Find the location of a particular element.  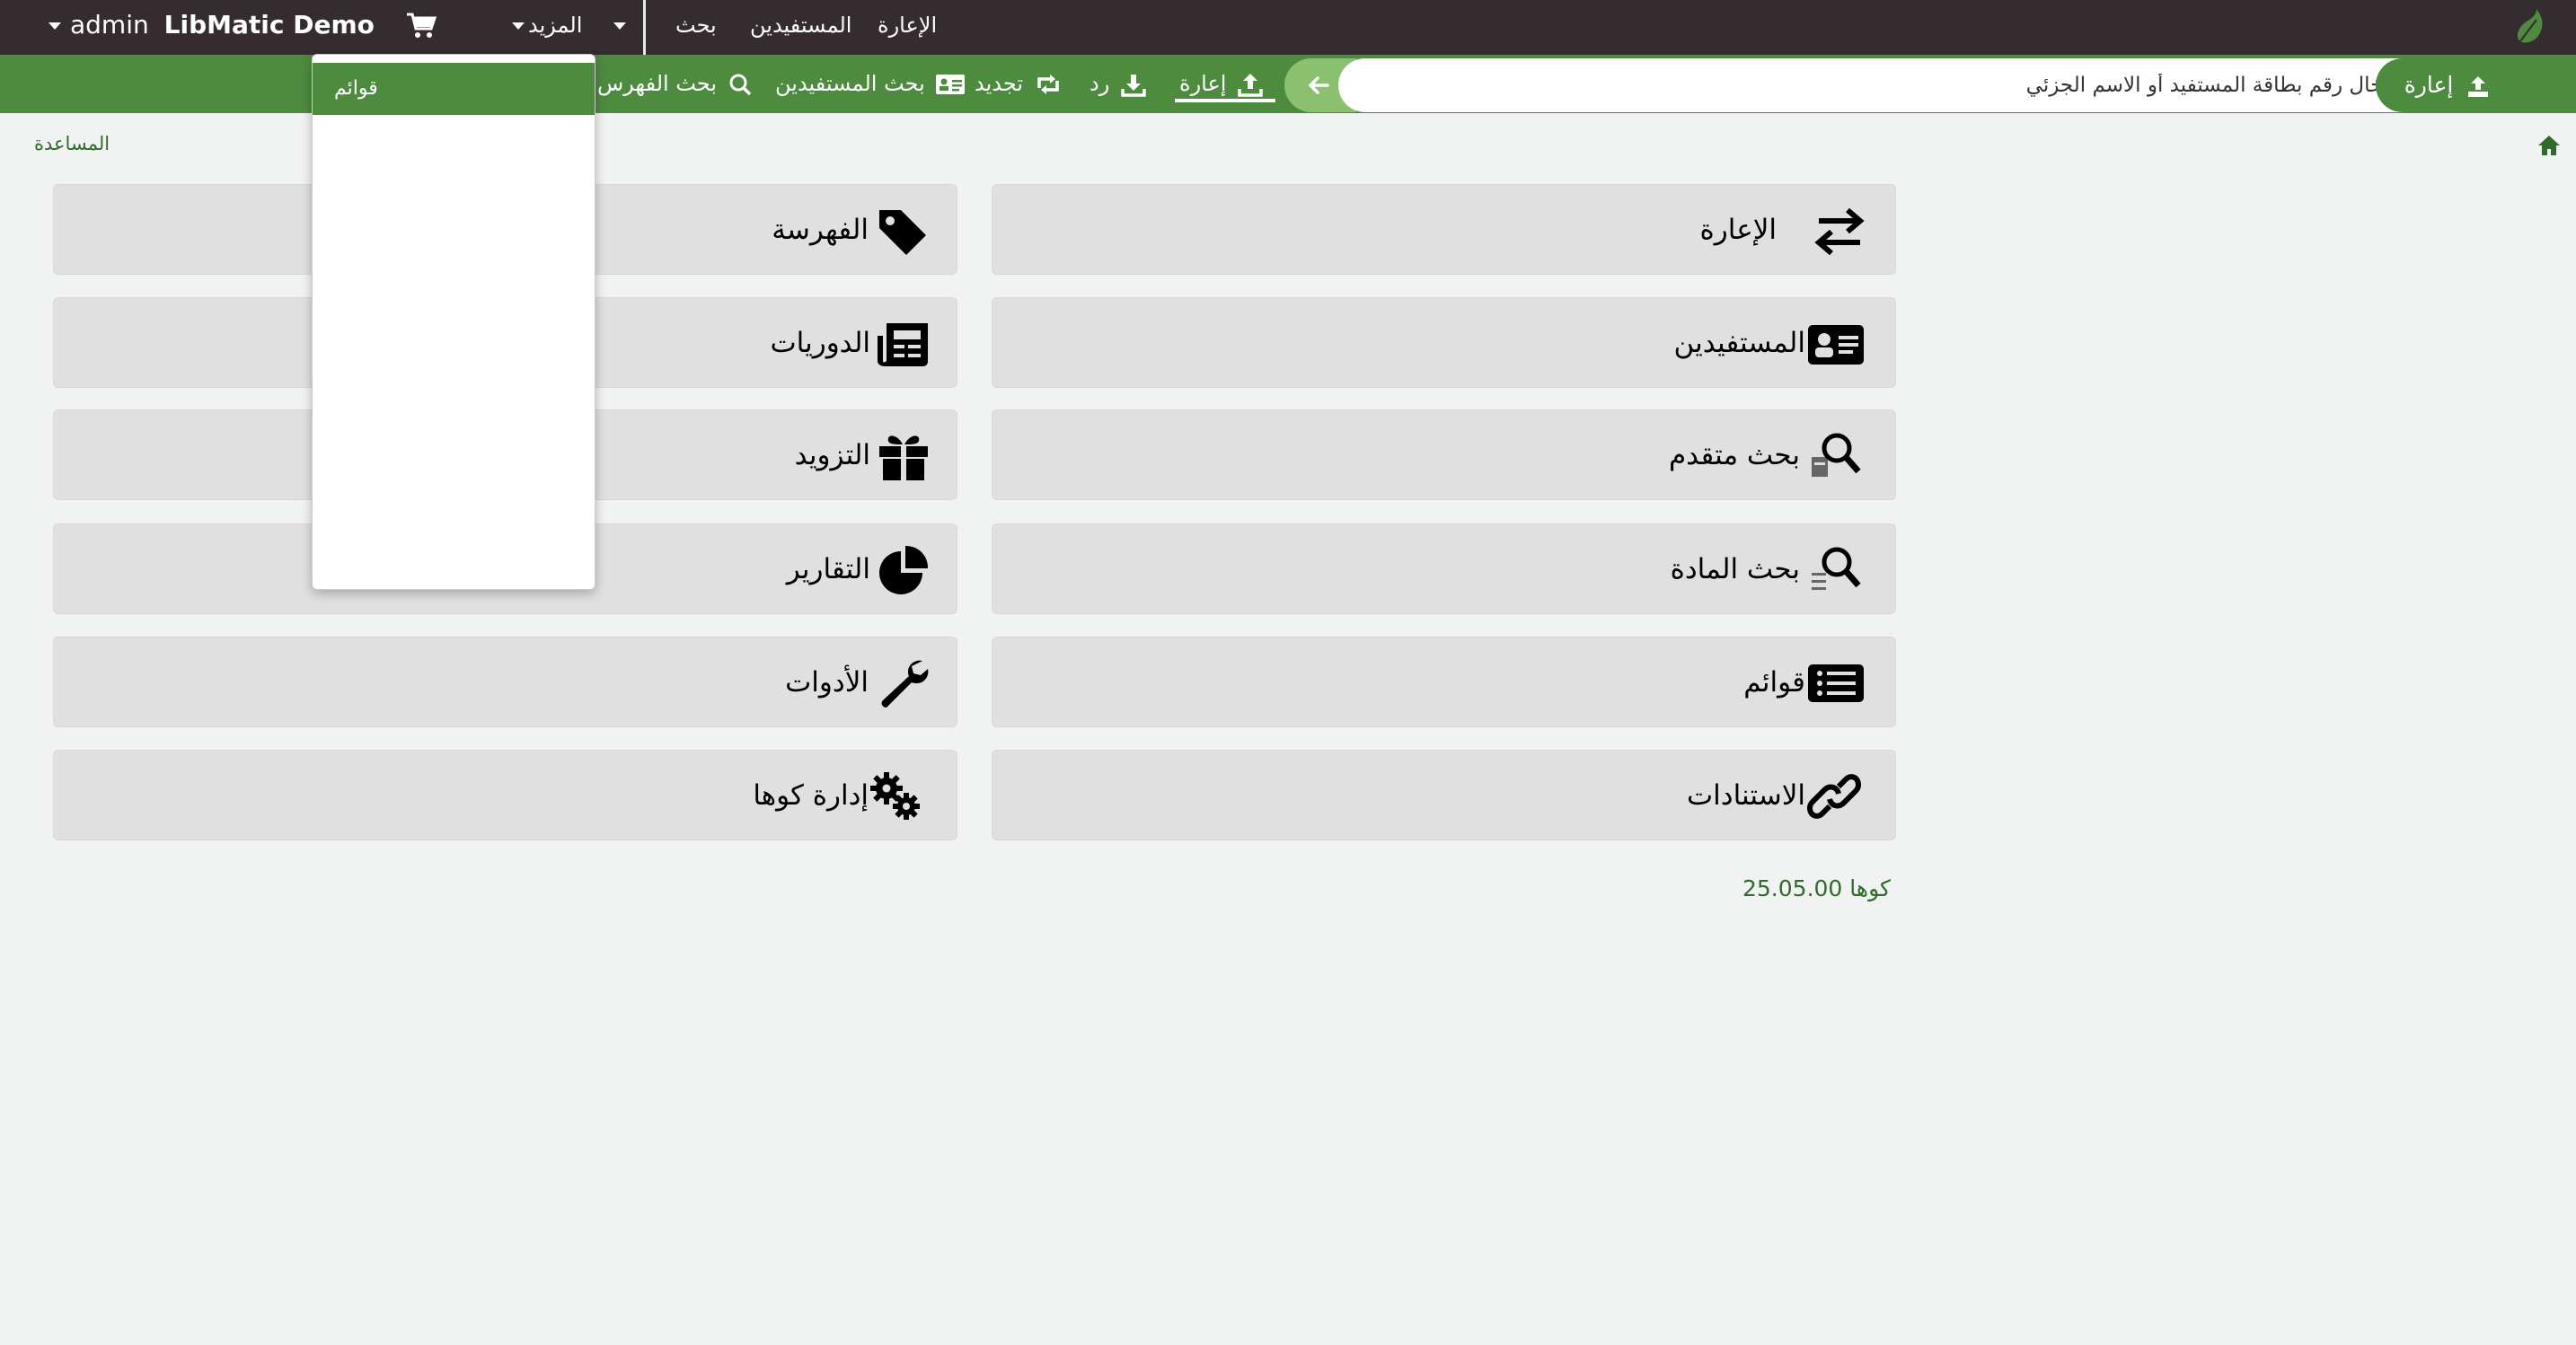

tile-authorities-label: الاستنادات is located at coordinates (1745, 795).